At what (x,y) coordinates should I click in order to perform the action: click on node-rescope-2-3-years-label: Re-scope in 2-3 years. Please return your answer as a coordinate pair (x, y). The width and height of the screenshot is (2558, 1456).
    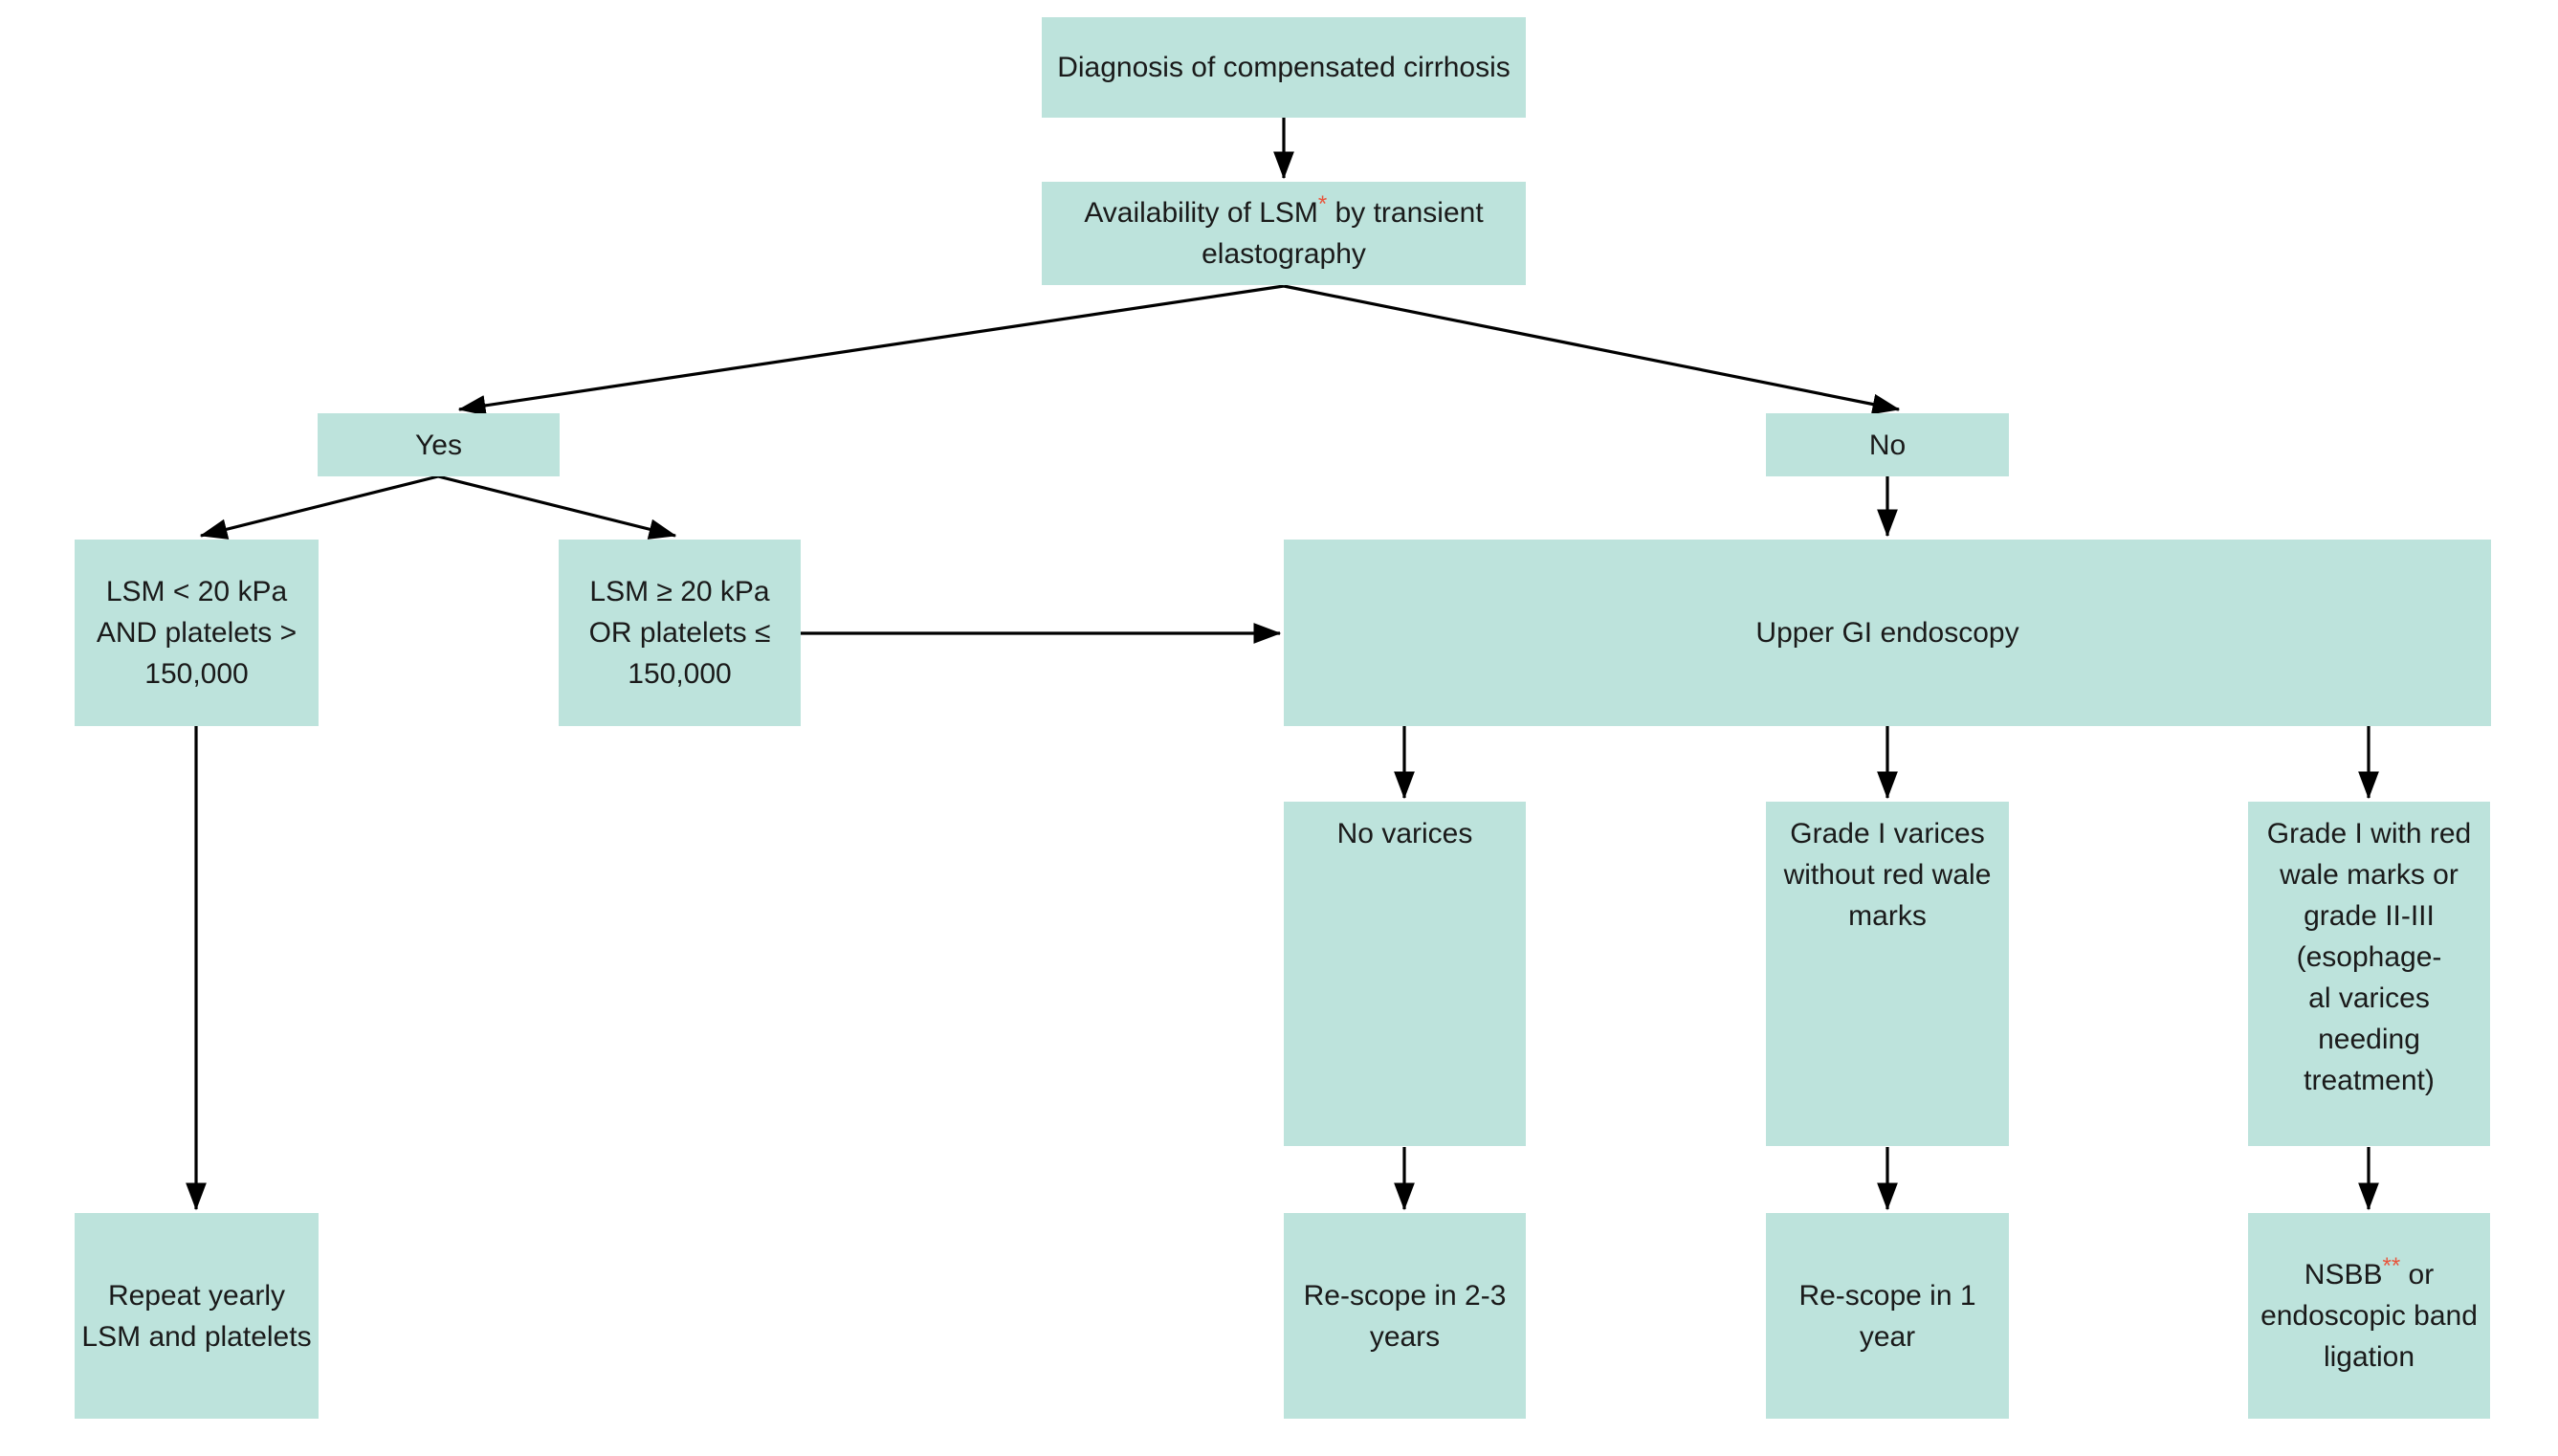
    Looking at the image, I should click on (1405, 1316).